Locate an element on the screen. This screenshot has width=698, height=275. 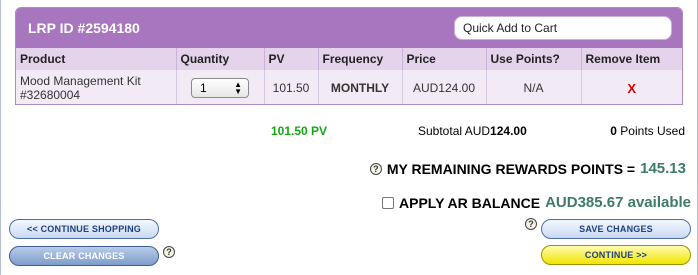
col-product: Product is located at coordinates (96, 59).